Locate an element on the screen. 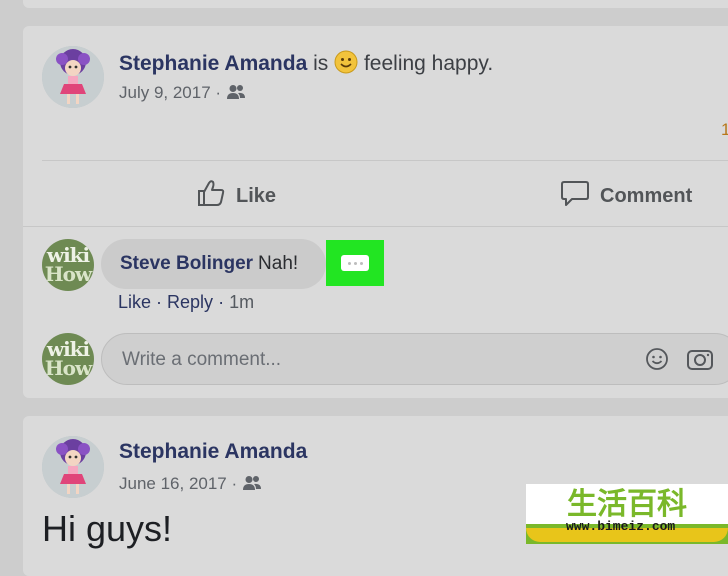 Image resolution: width=728 pixels, height=576 pixels. comment-button: Comment is located at coordinates (626, 196).